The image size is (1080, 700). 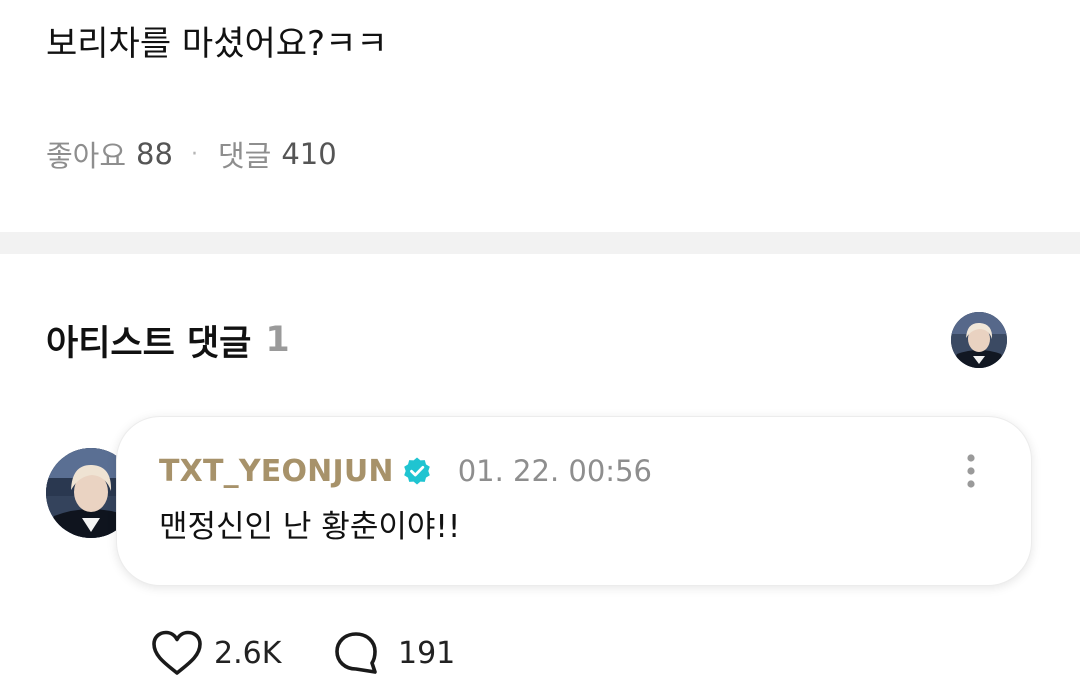 I want to click on artist-comments-header: 아티스트 댓글 1, so click(x=168, y=340).